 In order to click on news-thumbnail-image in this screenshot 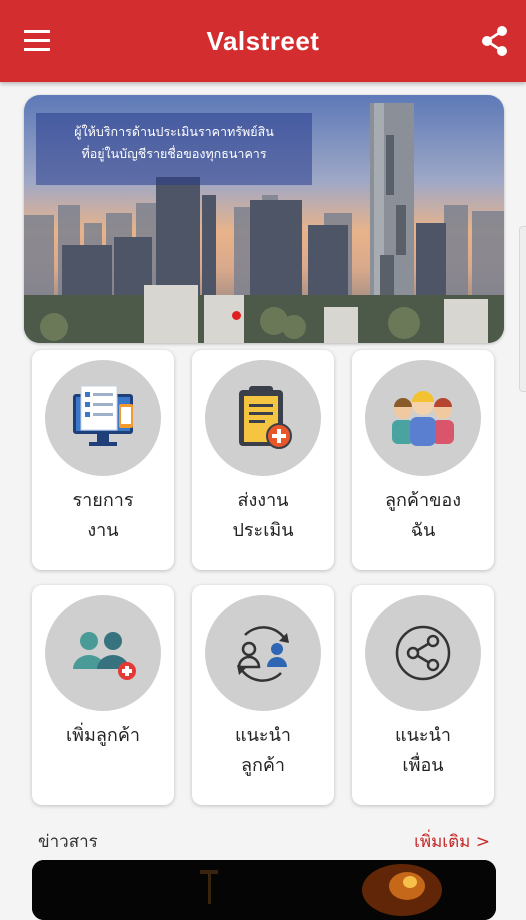, I will do `click(264, 890)`.